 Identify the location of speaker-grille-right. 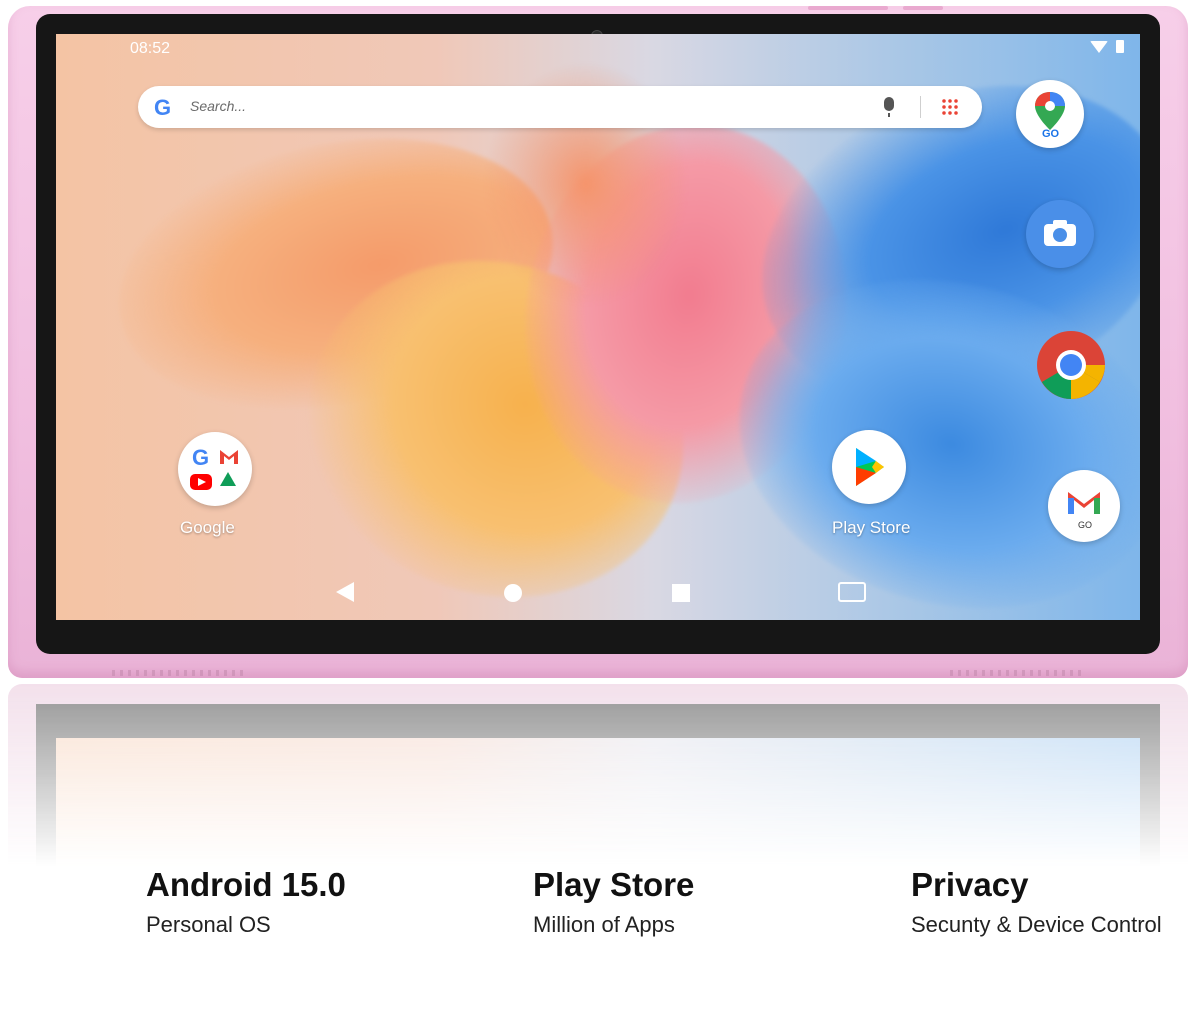
(1016, 673).